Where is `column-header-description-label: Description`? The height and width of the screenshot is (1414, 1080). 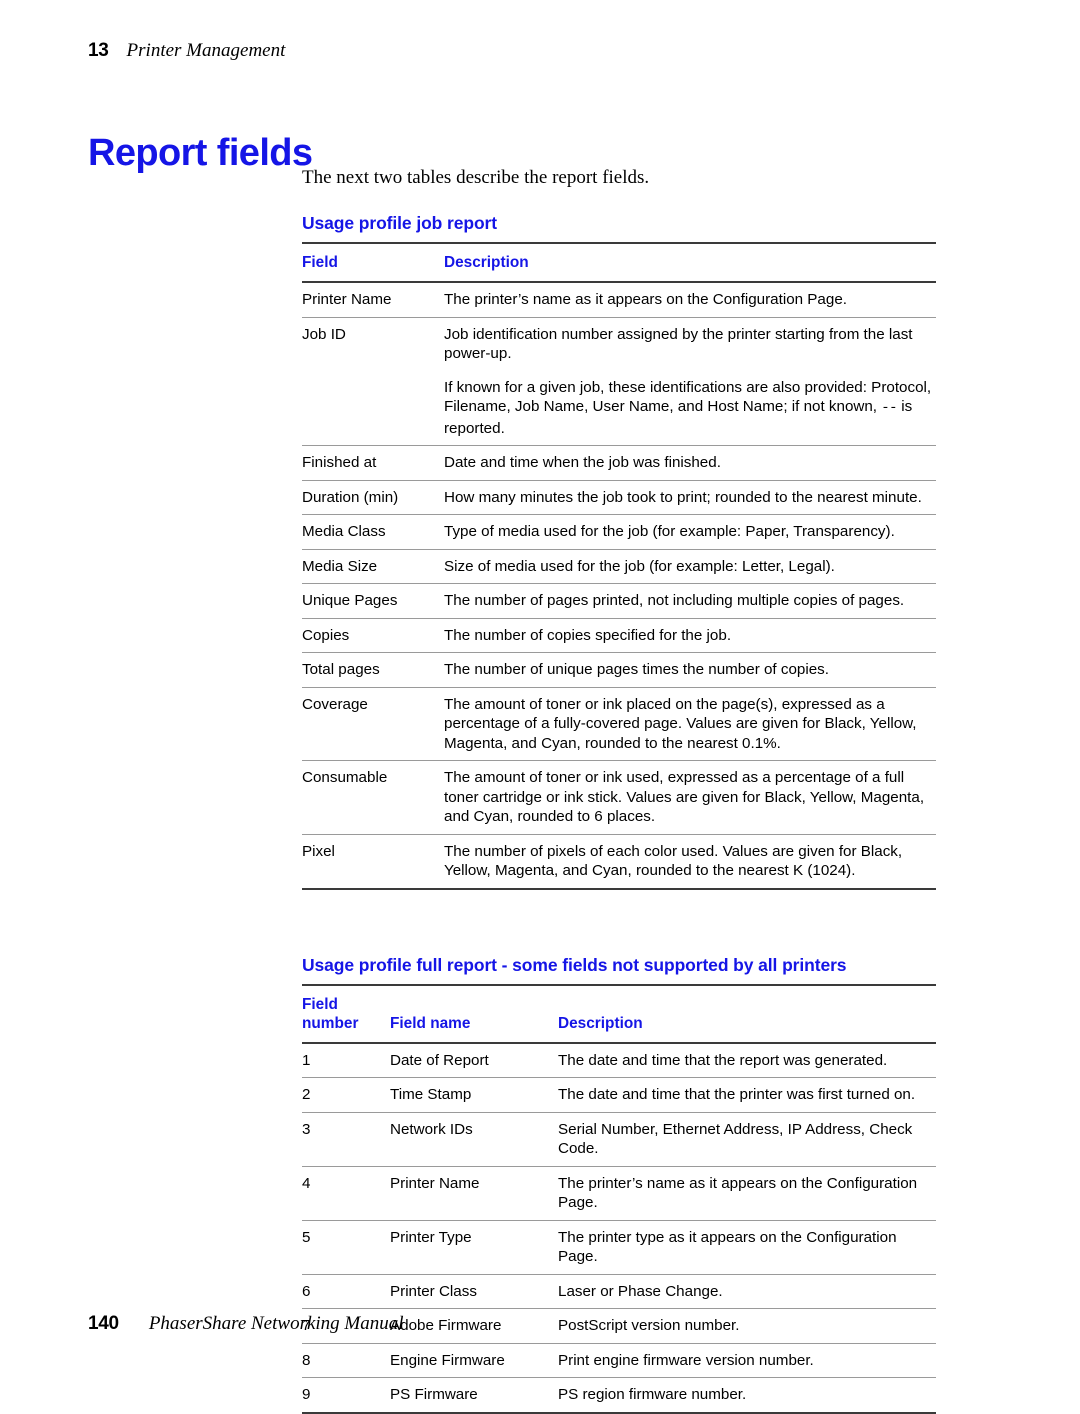 column-header-description-label: Description is located at coordinates (600, 1023).